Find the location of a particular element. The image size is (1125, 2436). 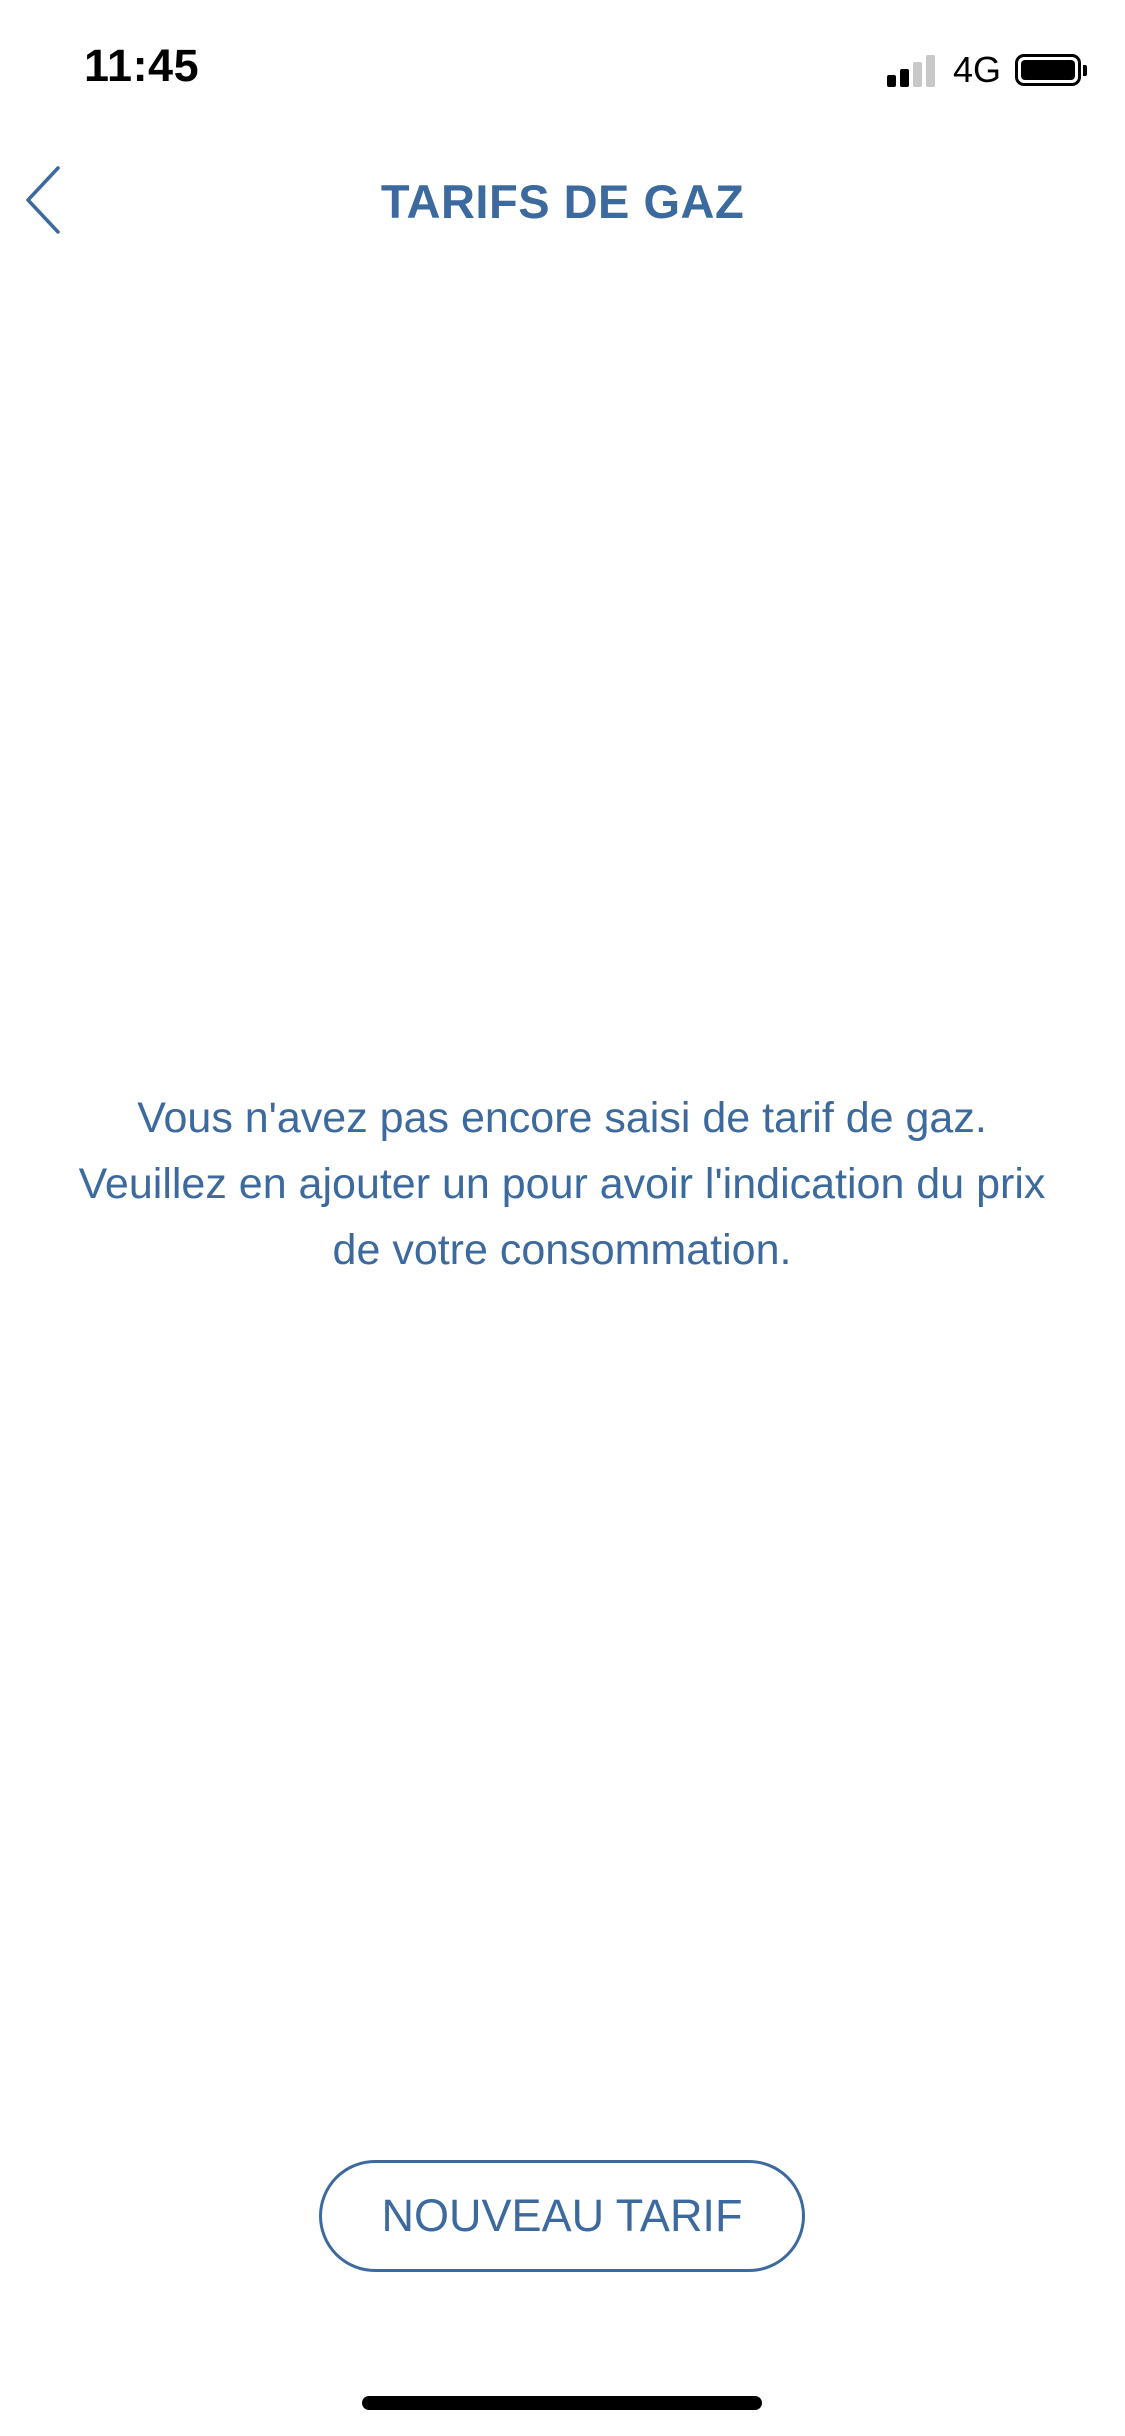

signal-icon is located at coordinates (912, 70).